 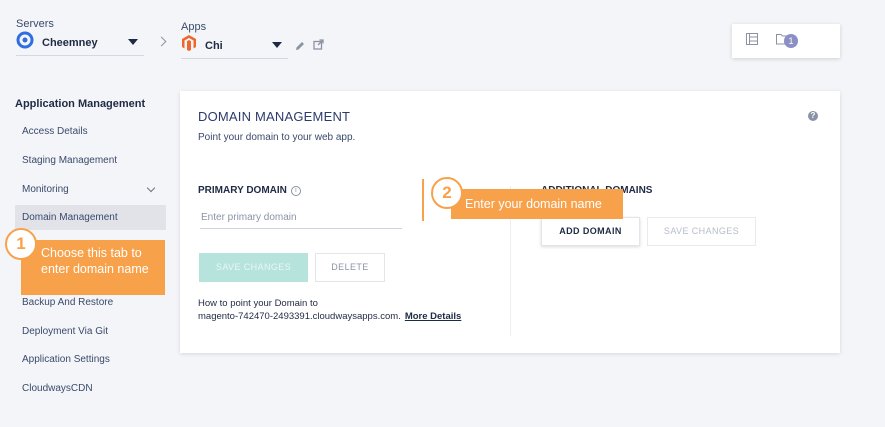 What do you see at coordinates (70, 160) in the screenshot?
I see `sidebar-item-label: Staging Management` at bounding box center [70, 160].